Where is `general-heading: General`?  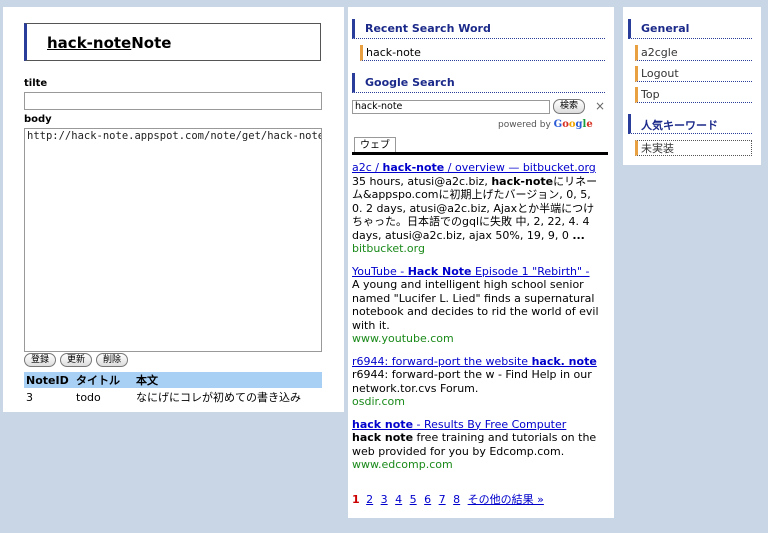
general-heading: General is located at coordinates (690, 29).